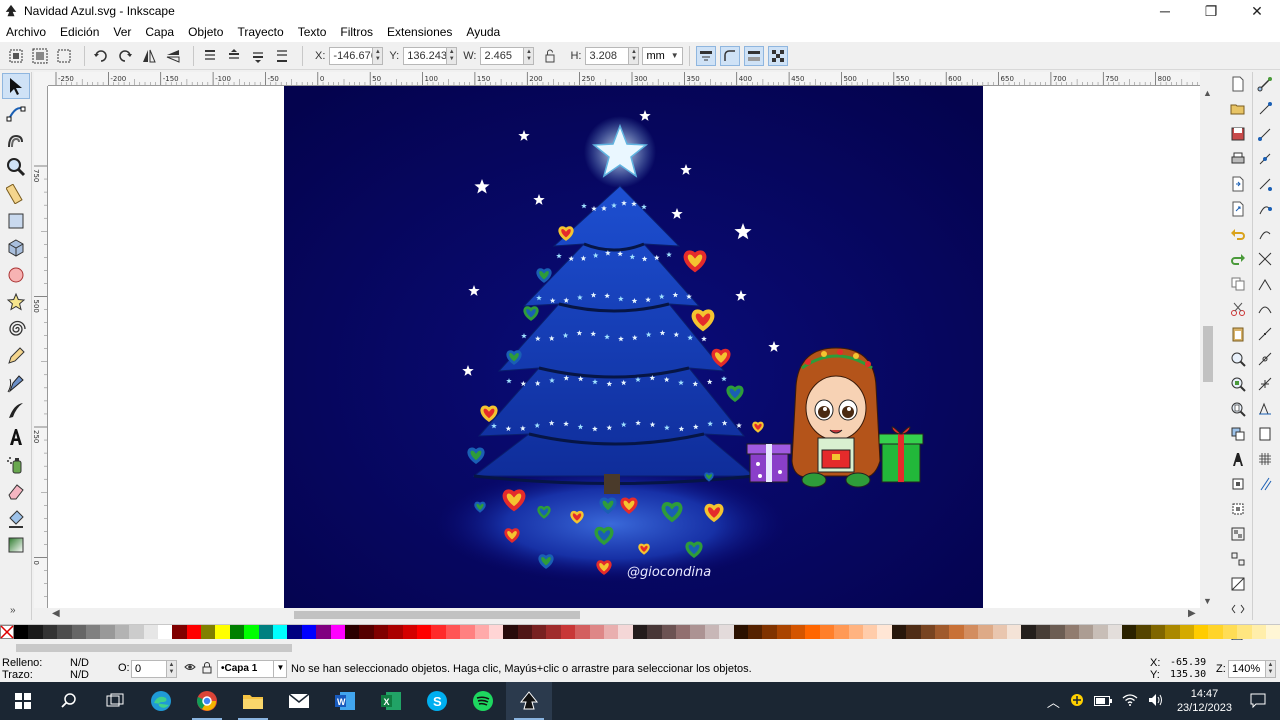 The height and width of the screenshot is (720, 1280). I want to click on menu-ayuda: Ayuda, so click(483, 32).